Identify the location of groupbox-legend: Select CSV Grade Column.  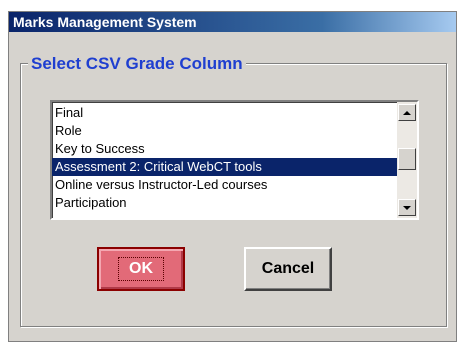
(137, 64).